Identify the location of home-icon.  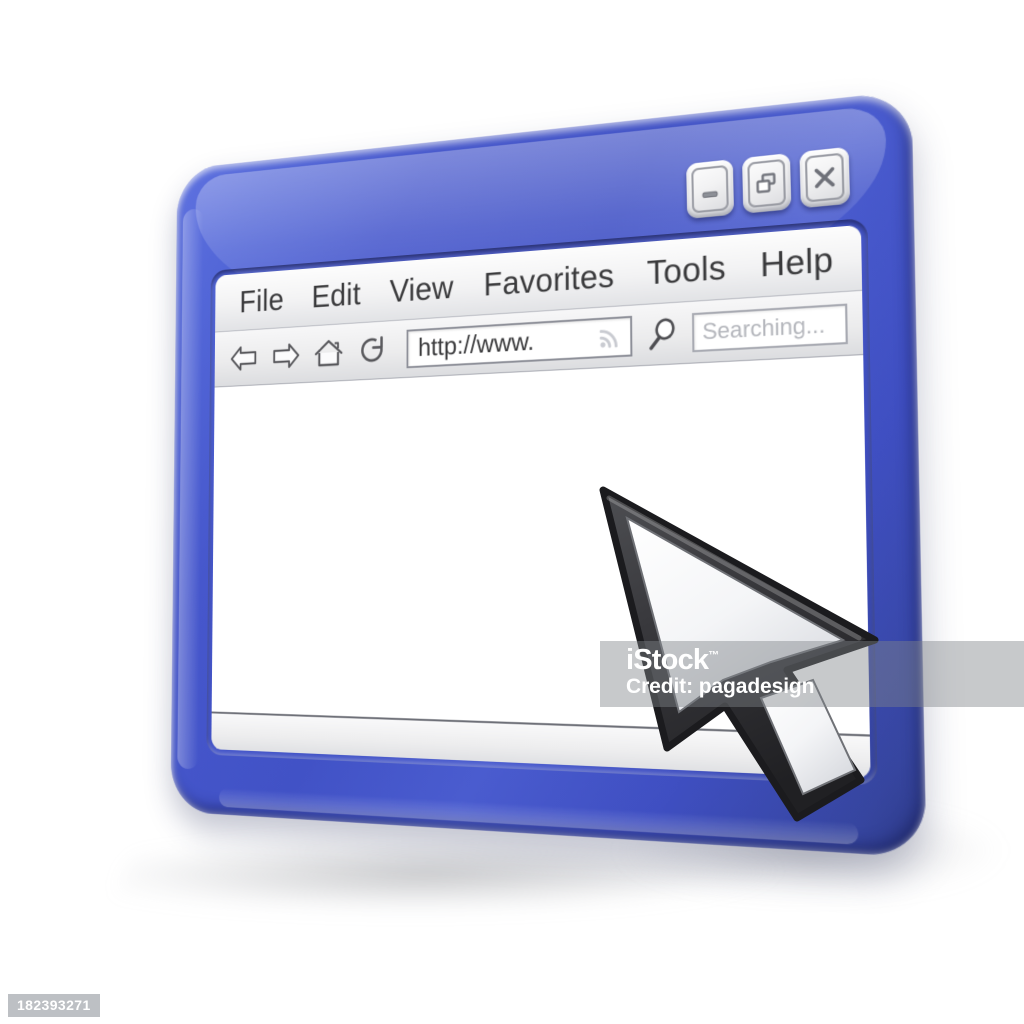
(328, 353).